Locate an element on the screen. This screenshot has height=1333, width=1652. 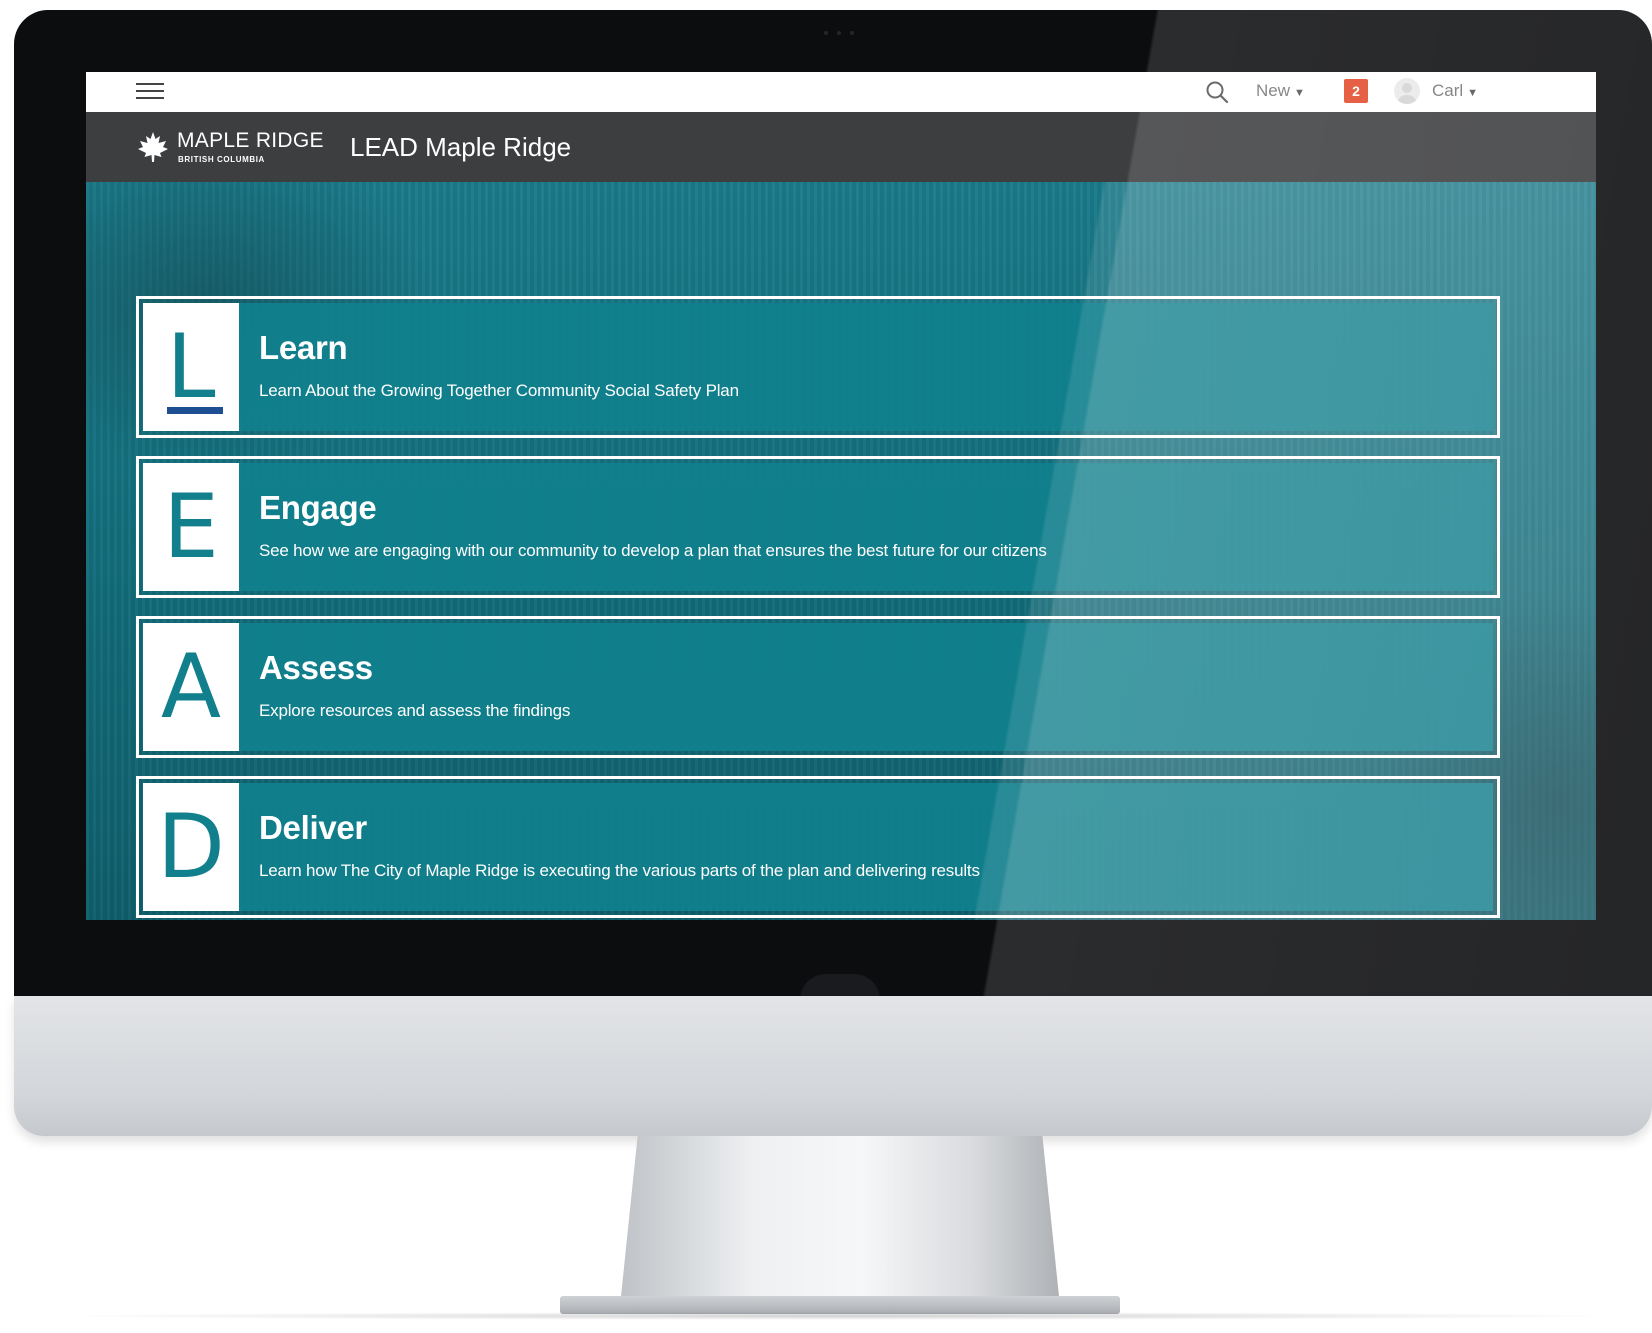
letter-tile: E is located at coordinates (191, 527).